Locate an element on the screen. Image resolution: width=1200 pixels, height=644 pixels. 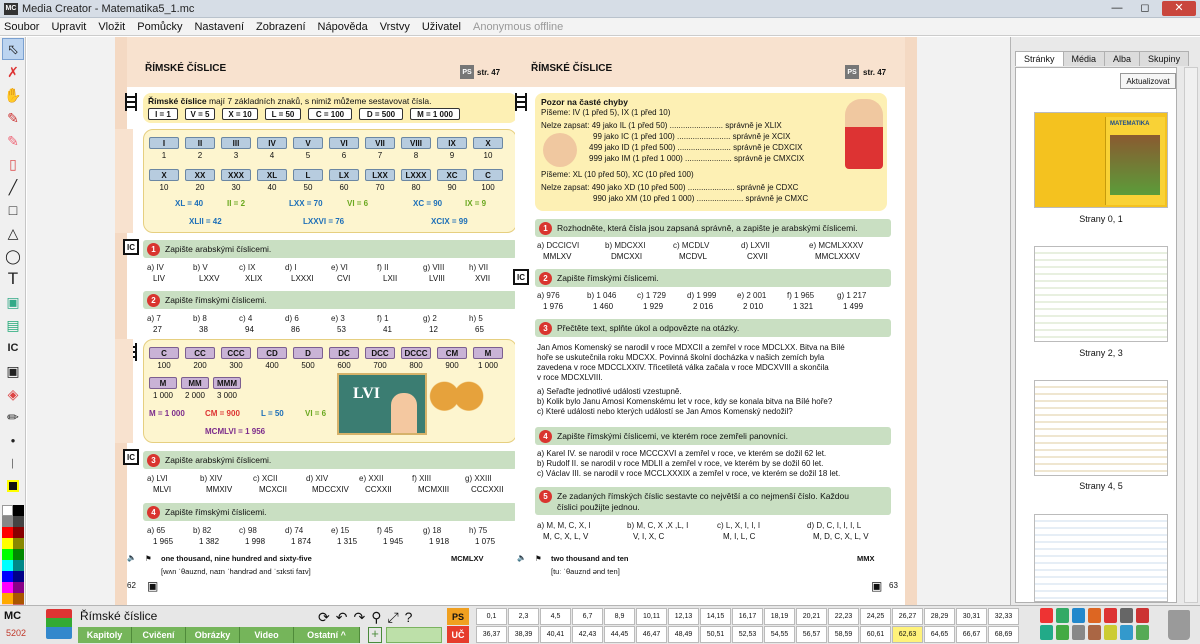
page-cell: 28,29 is located at coordinates (939, 616).